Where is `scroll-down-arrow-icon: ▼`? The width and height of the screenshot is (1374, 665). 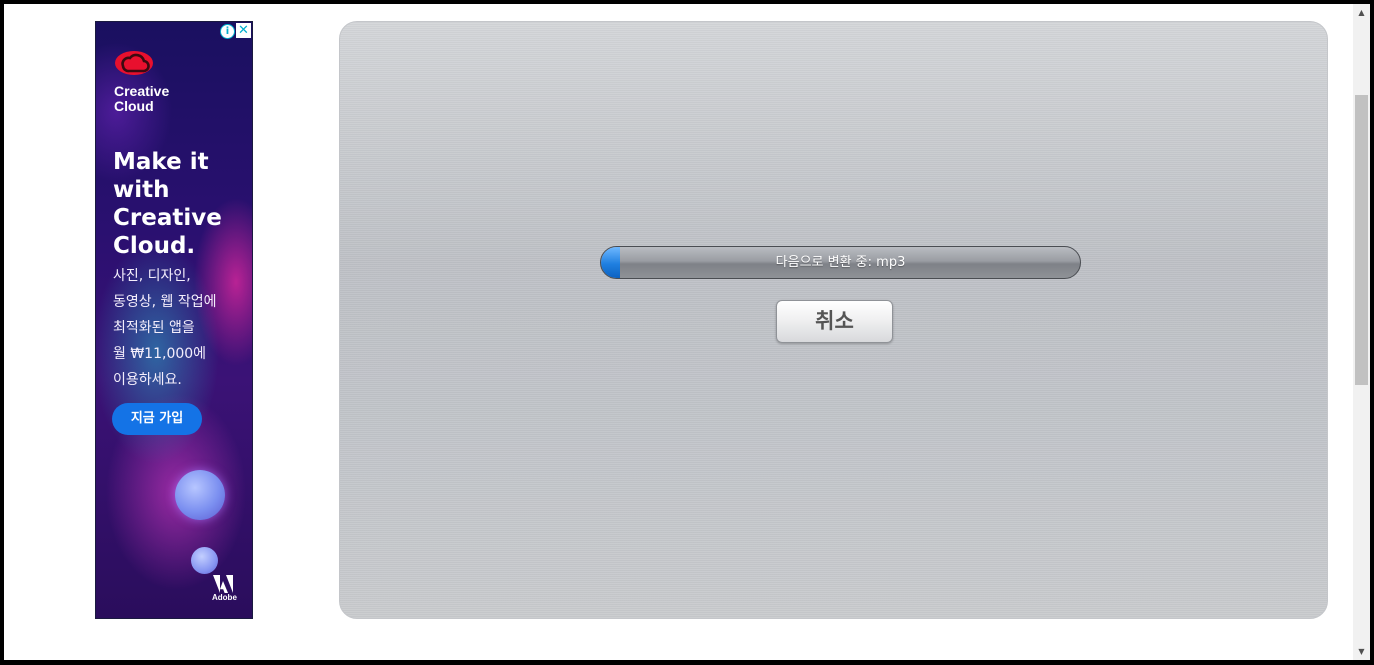
scroll-down-arrow-icon: ▼ is located at coordinates (1361, 651).